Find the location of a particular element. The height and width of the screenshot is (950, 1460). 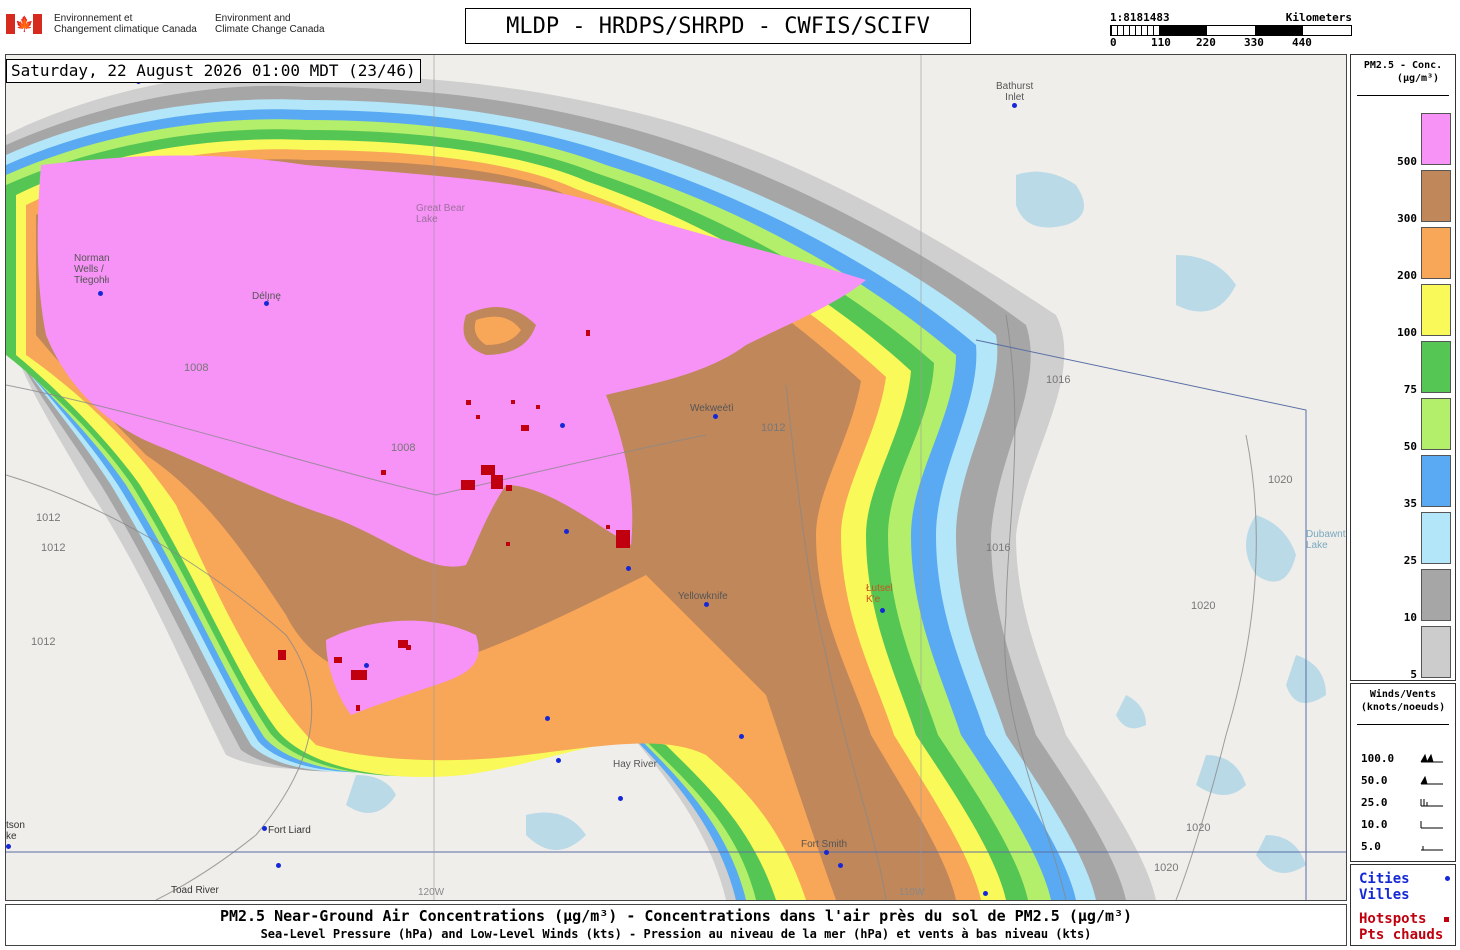

scale-tick: 440 is located at coordinates (1302, 42).